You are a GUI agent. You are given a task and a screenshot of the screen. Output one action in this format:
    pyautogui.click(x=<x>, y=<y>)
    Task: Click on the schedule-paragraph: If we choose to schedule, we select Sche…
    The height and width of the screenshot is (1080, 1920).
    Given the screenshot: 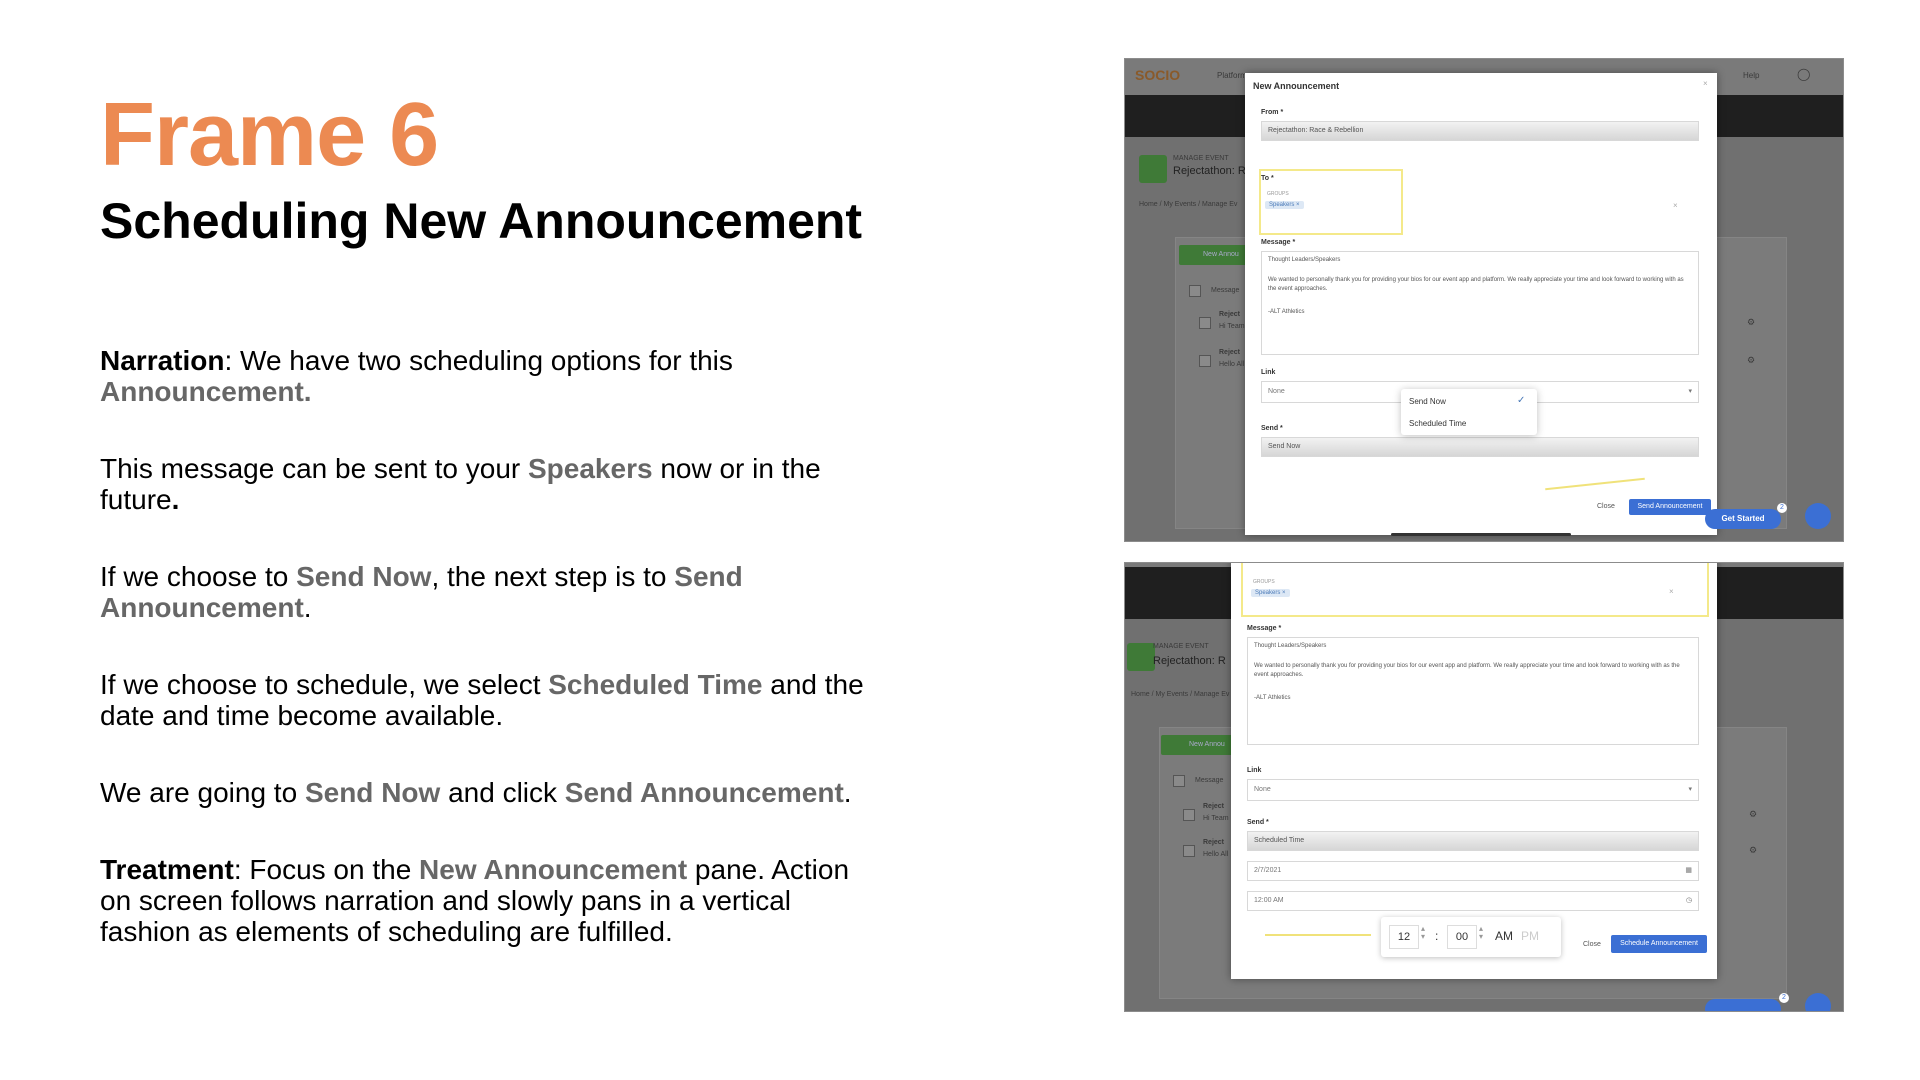 What is the action you would take?
    pyautogui.click(x=482, y=700)
    